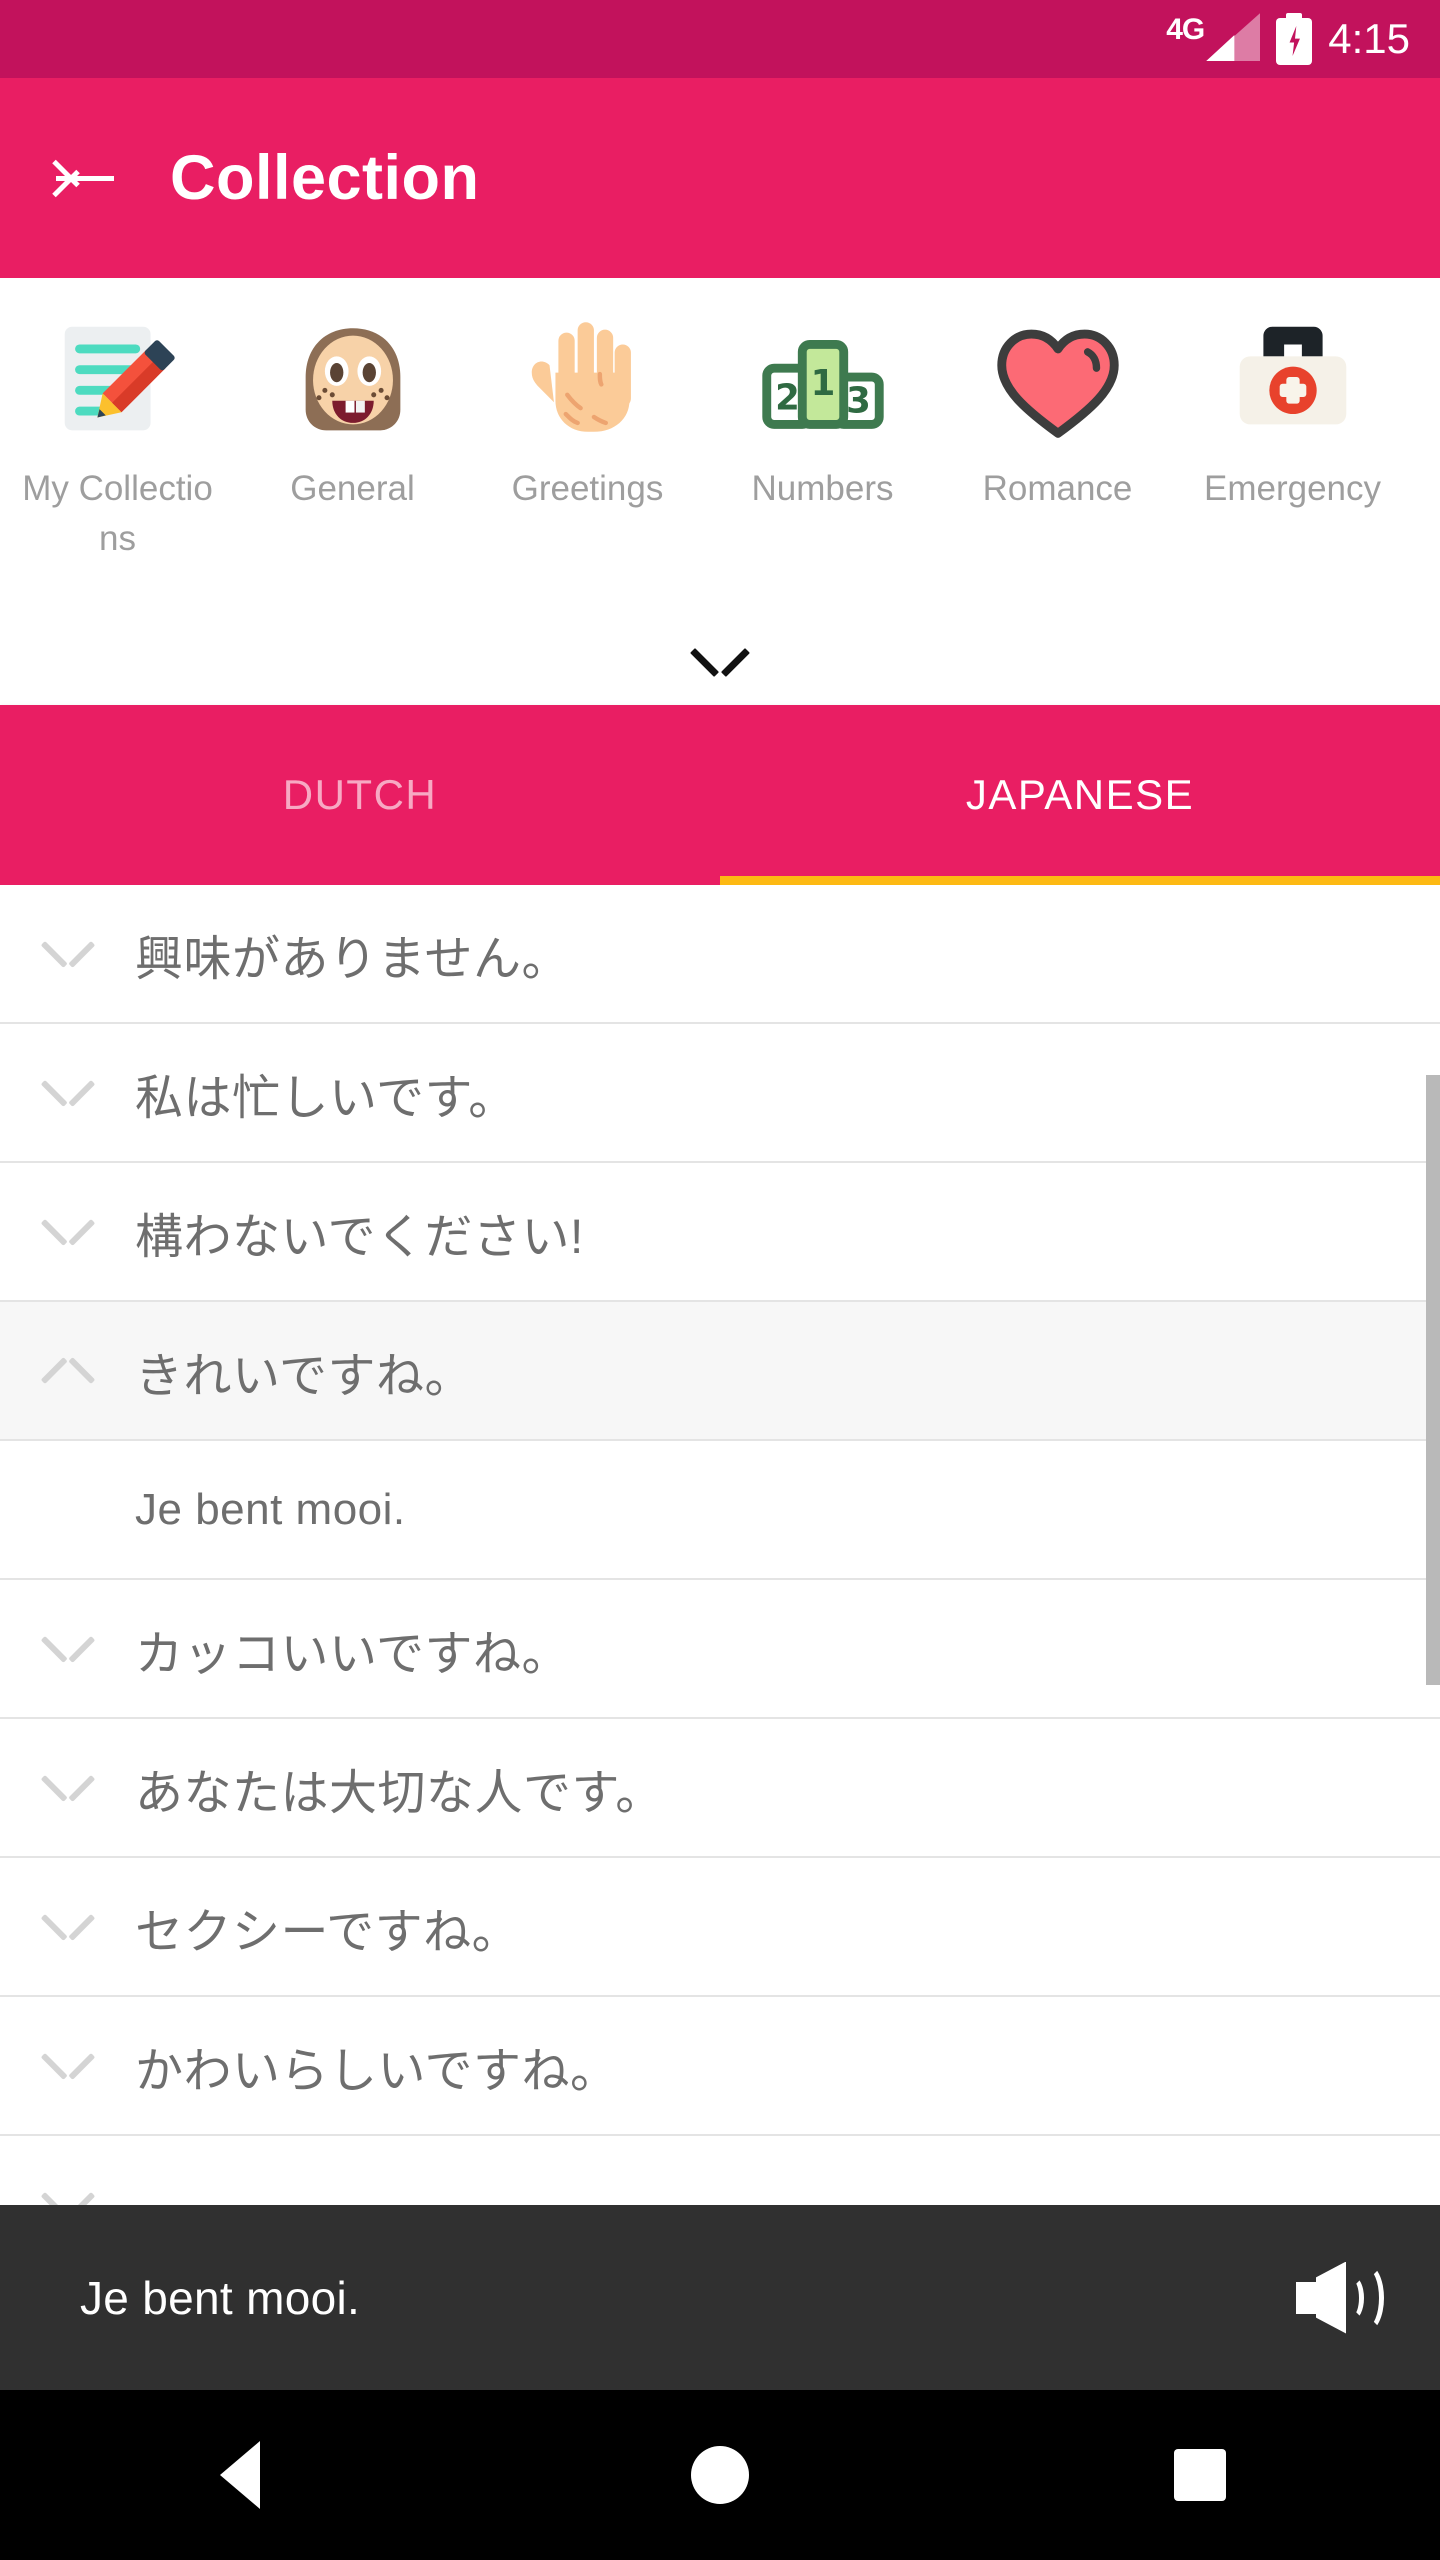  What do you see at coordinates (822, 383) in the screenshot?
I see `svg-text: 1` at bounding box center [822, 383].